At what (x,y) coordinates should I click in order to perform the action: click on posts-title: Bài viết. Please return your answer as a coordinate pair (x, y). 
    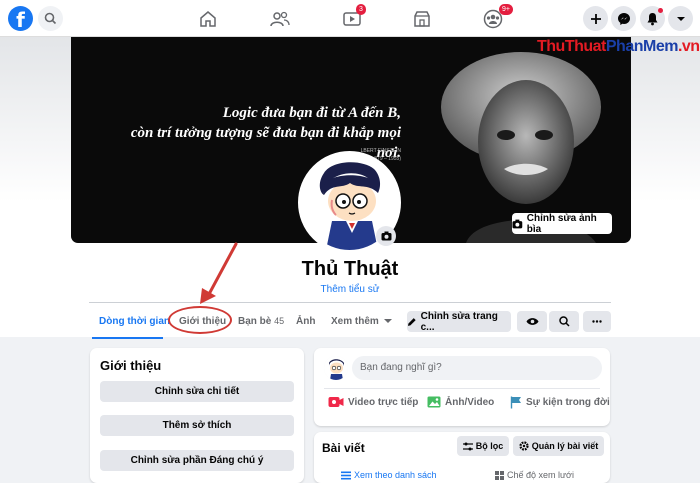
    Looking at the image, I should click on (343, 448).